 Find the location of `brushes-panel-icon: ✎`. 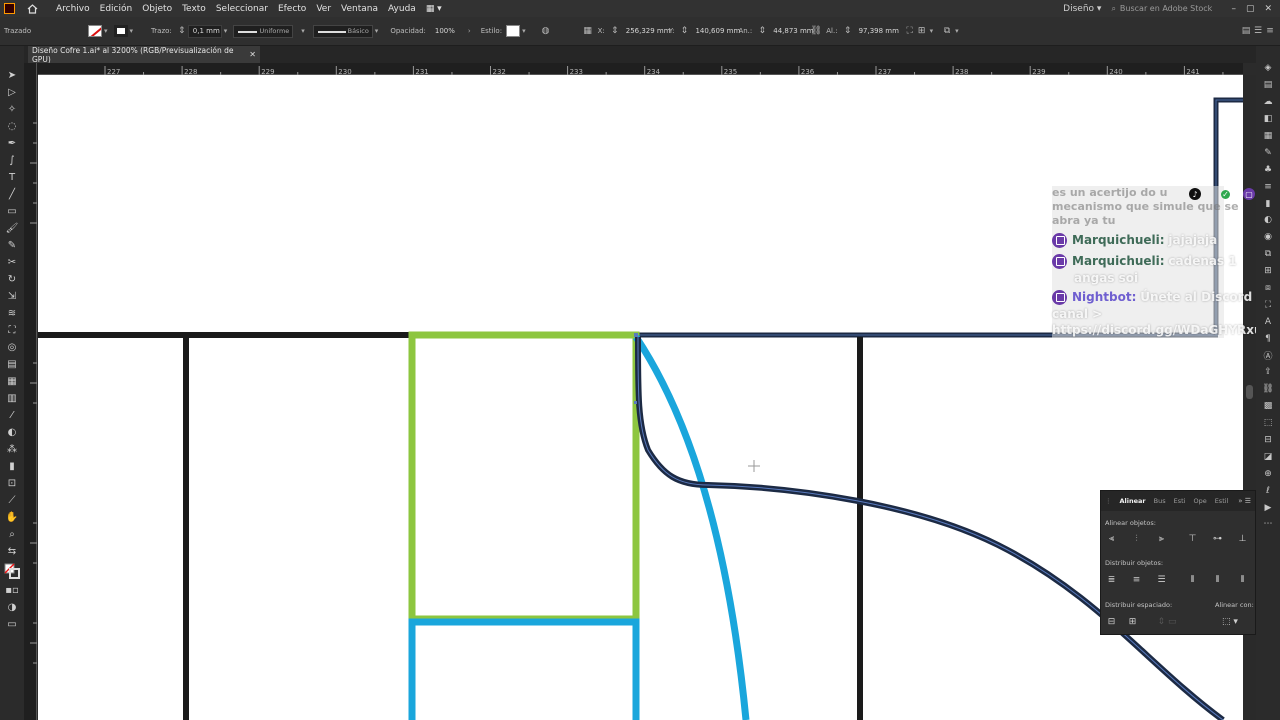

brushes-panel-icon: ✎ is located at coordinates (1268, 152).